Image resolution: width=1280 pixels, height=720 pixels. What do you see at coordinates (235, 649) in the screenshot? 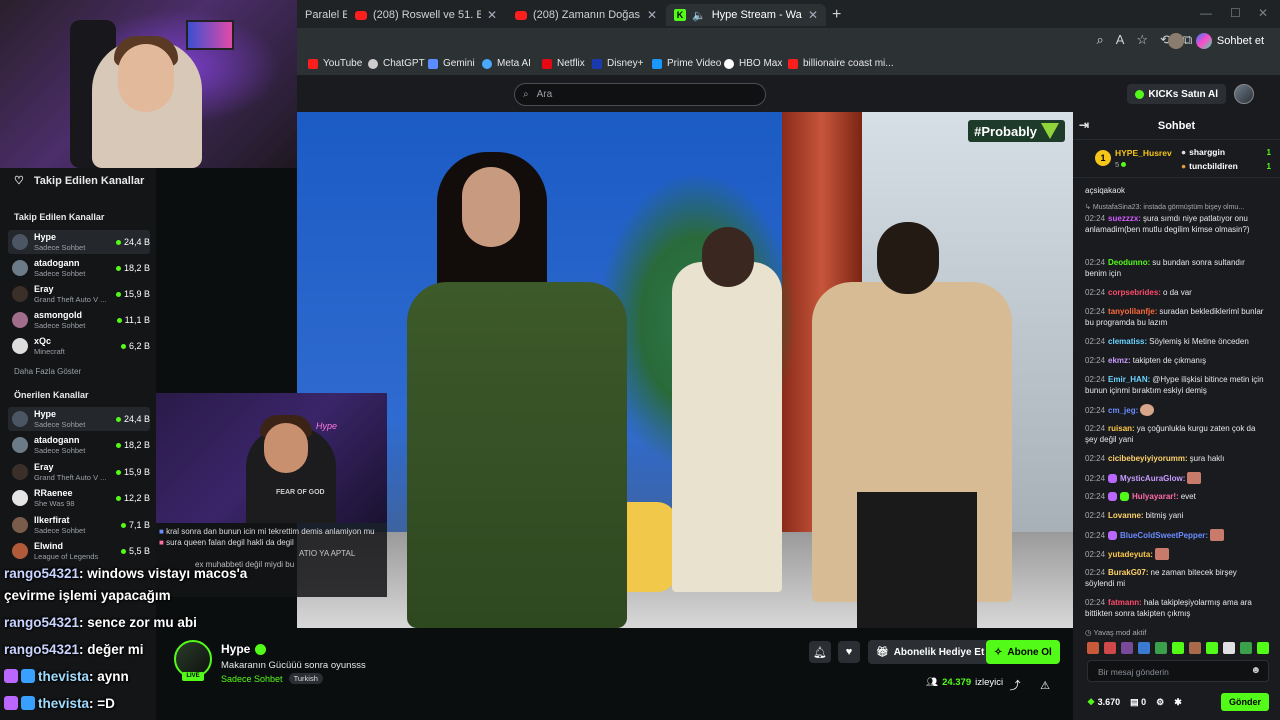
I see `streamer-name: Hype` at bounding box center [235, 649].